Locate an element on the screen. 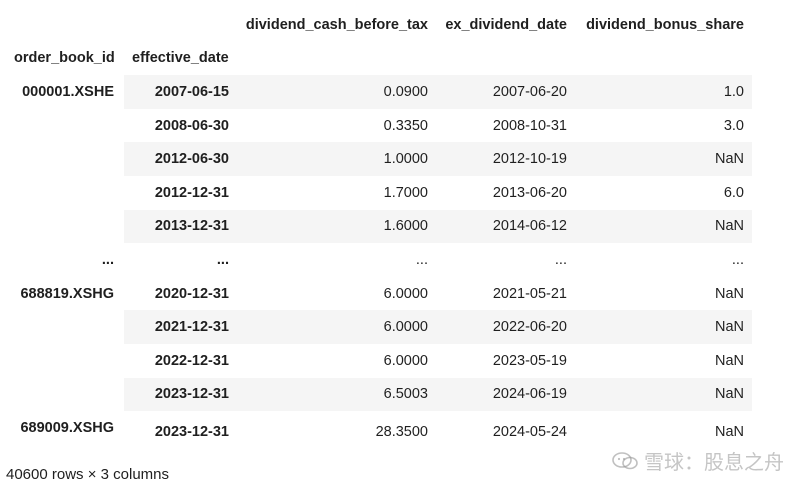 The width and height of the screenshot is (800, 490). cell-dividend-bonus-share: 6.0 is located at coordinates (733, 192).